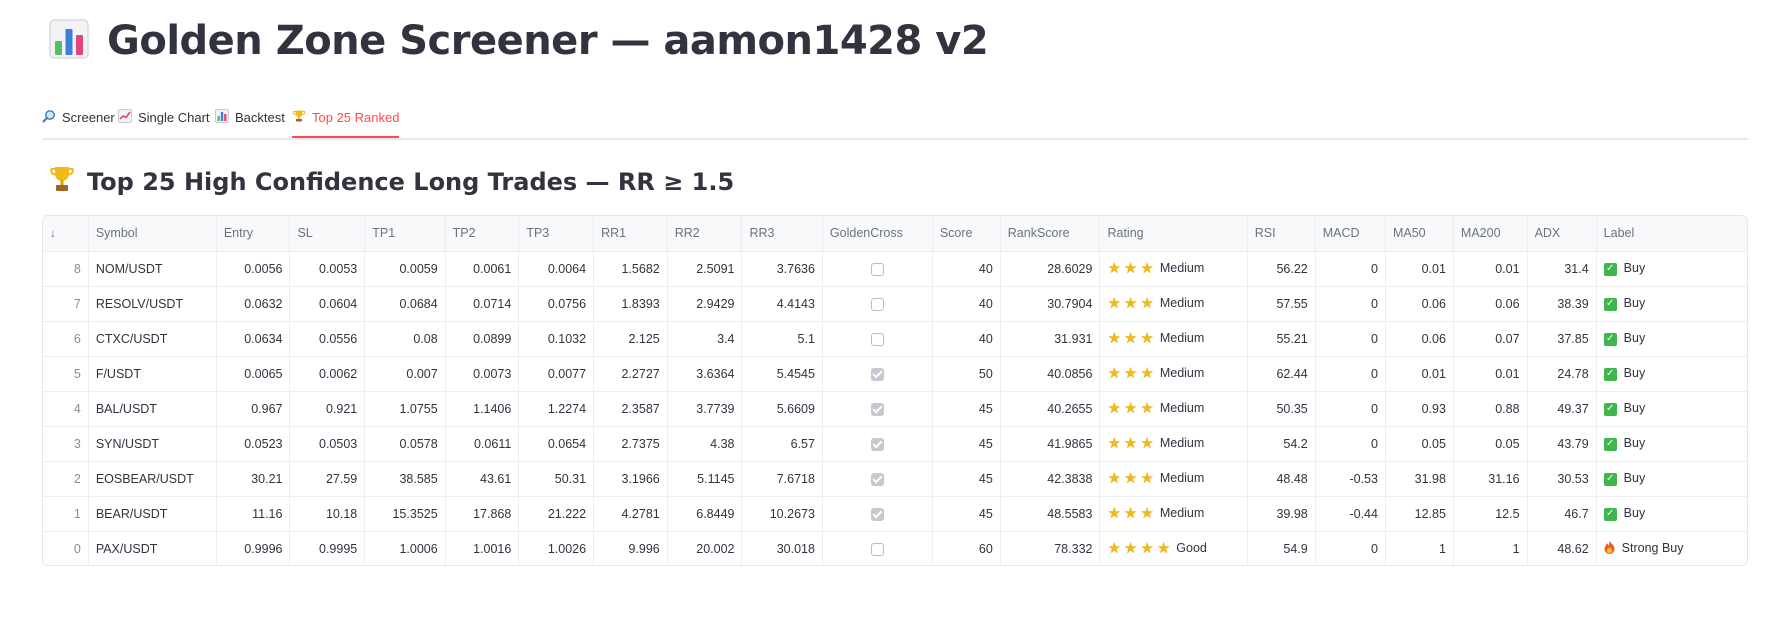 Image resolution: width=1777 pixels, height=631 pixels. Describe the element at coordinates (556, 374) in the screenshot. I see `tp3-cell: 0.0077` at that location.